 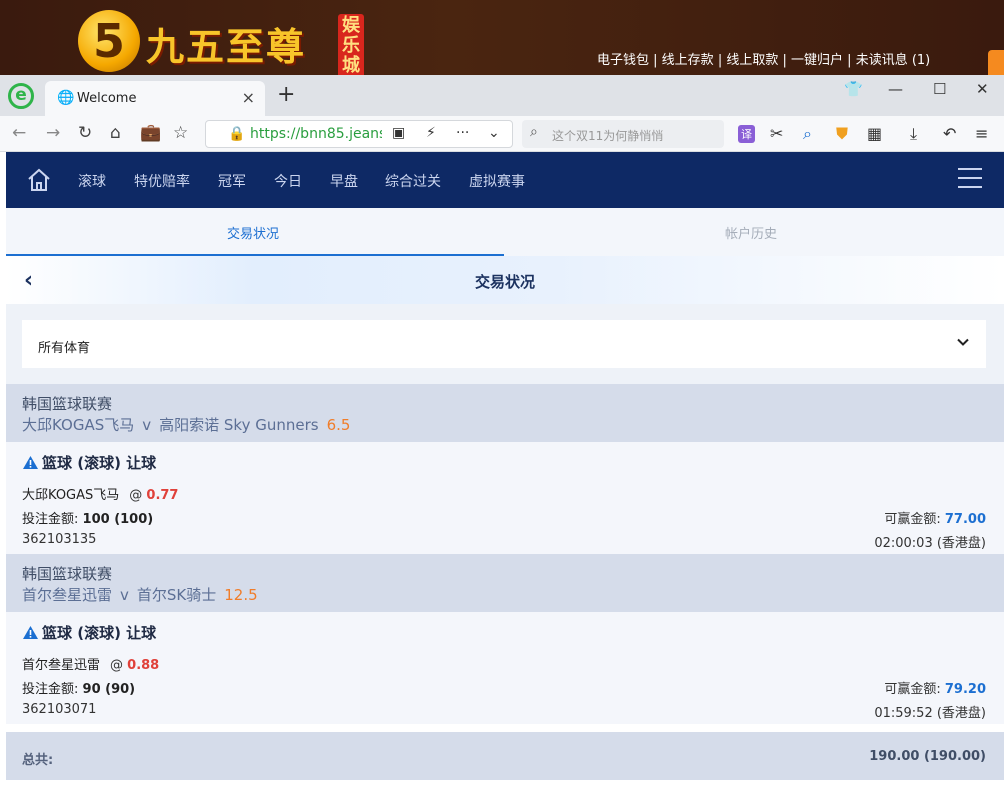 I want to click on home-team: 首尔叁星迅雷, so click(x=67, y=595).